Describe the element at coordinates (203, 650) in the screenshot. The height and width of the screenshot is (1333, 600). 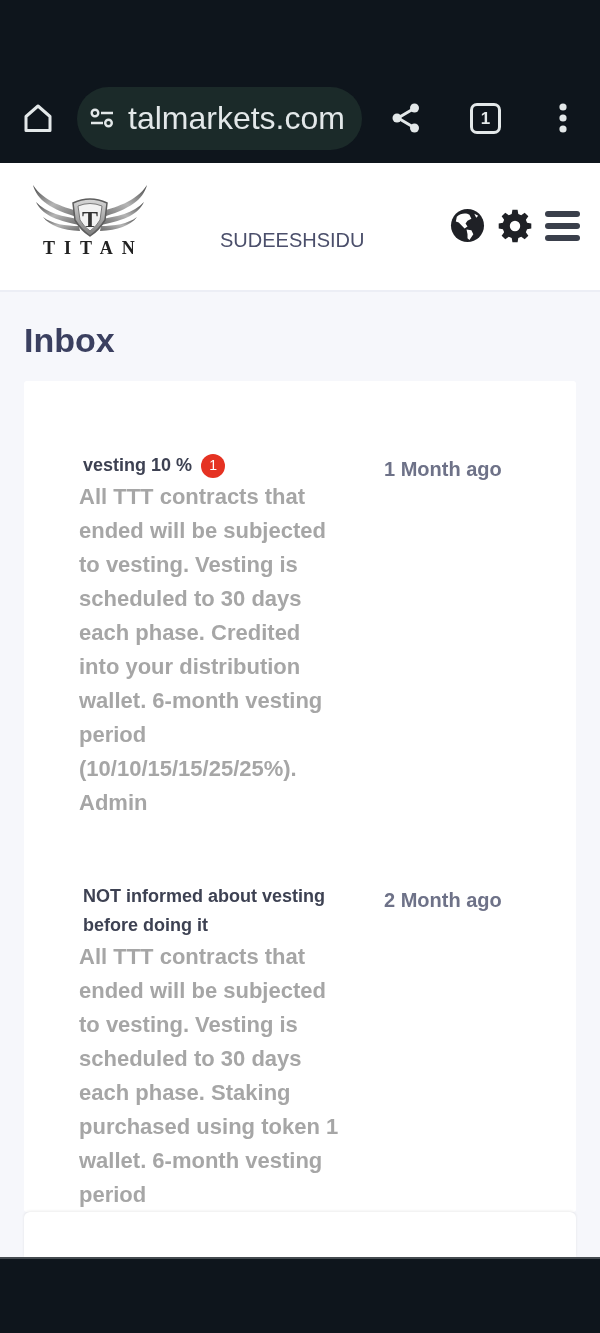
I see `message-text: All TTT contracts that ended will be subjected to vesting. Vesting is scheduled to 30 days each phase. Credited into your distribution wallet. 6-month vesting period (10/10/15/15/25/25%). Admin` at that location.